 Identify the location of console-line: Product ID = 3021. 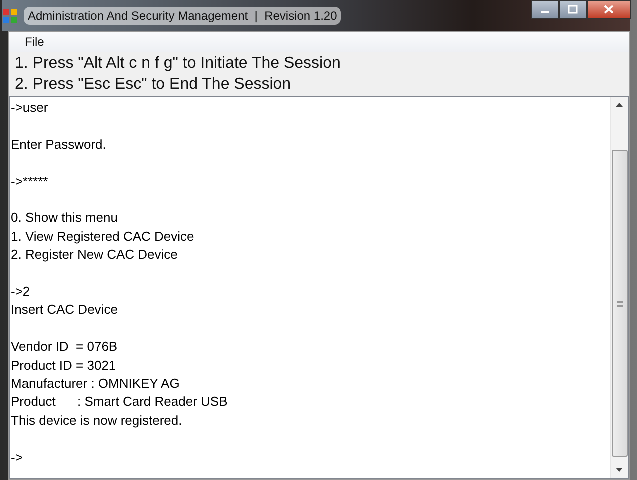
(64, 365).